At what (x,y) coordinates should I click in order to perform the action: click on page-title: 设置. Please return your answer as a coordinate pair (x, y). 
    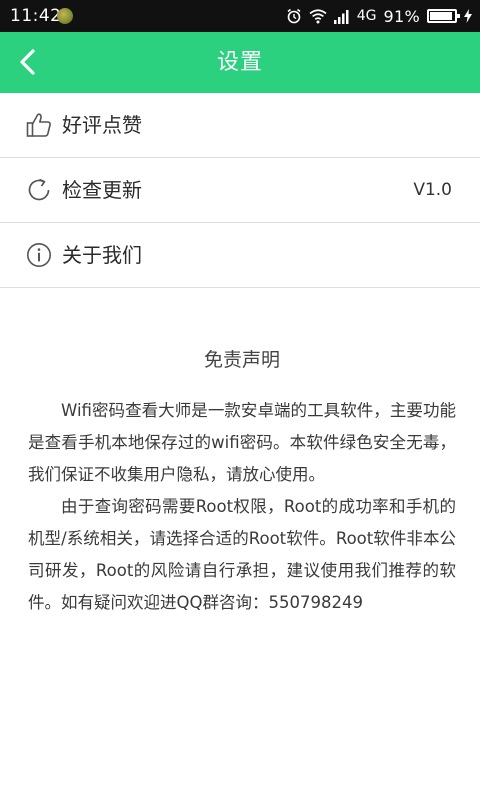
    Looking at the image, I should click on (239, 62).